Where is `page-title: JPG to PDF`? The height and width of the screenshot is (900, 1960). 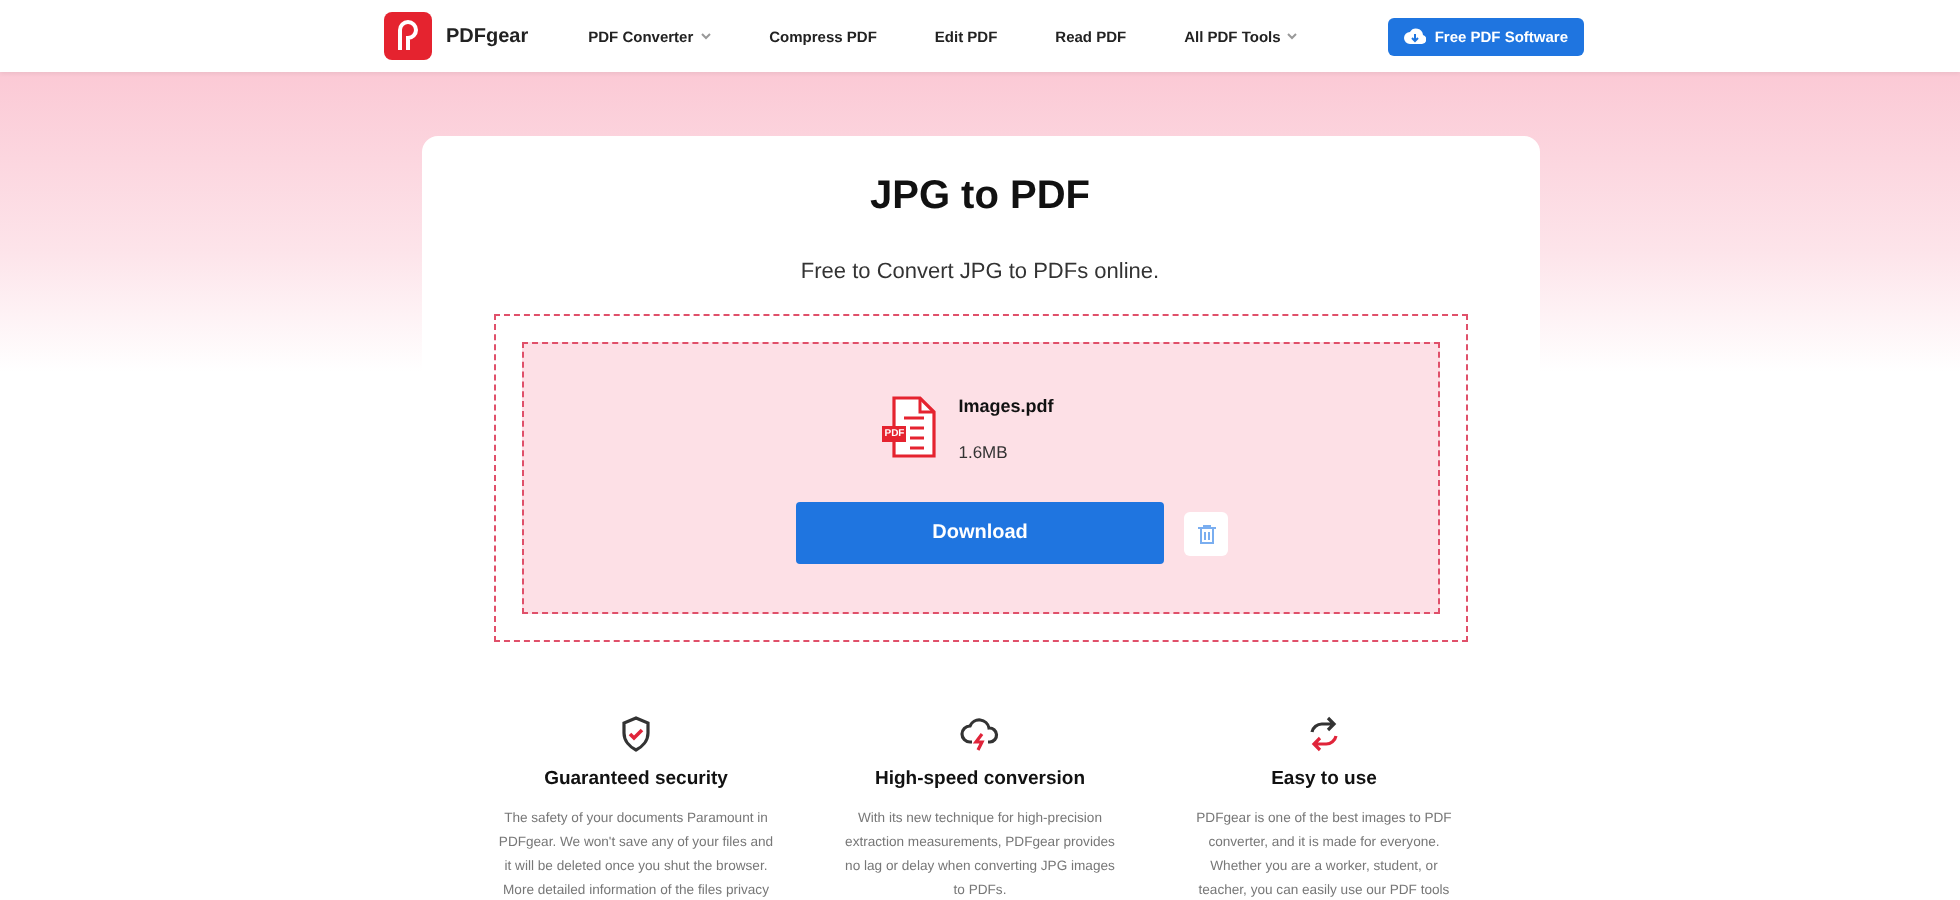
page-title: JPG to PDF is located at coordinates (979, 197).